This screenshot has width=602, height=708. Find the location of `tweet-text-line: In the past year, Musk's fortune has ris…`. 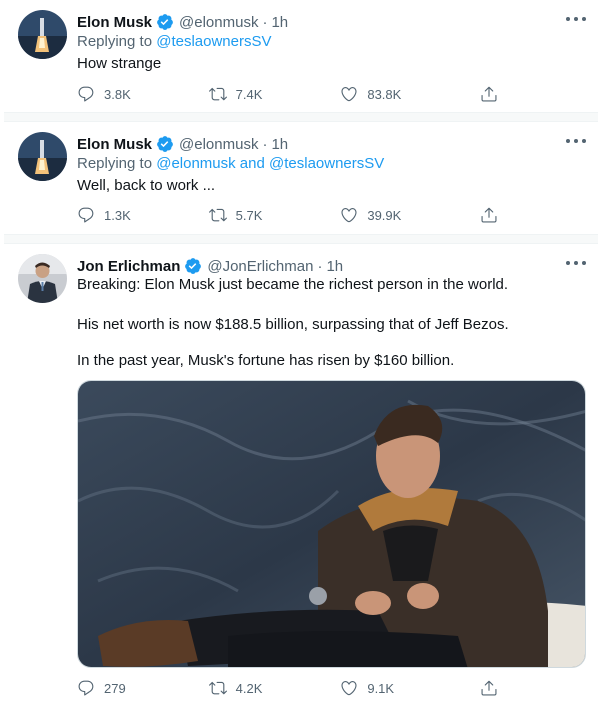

tweet-text-line: In the past year, Musk's fortune has ris… is located at coordinates (266, 360).